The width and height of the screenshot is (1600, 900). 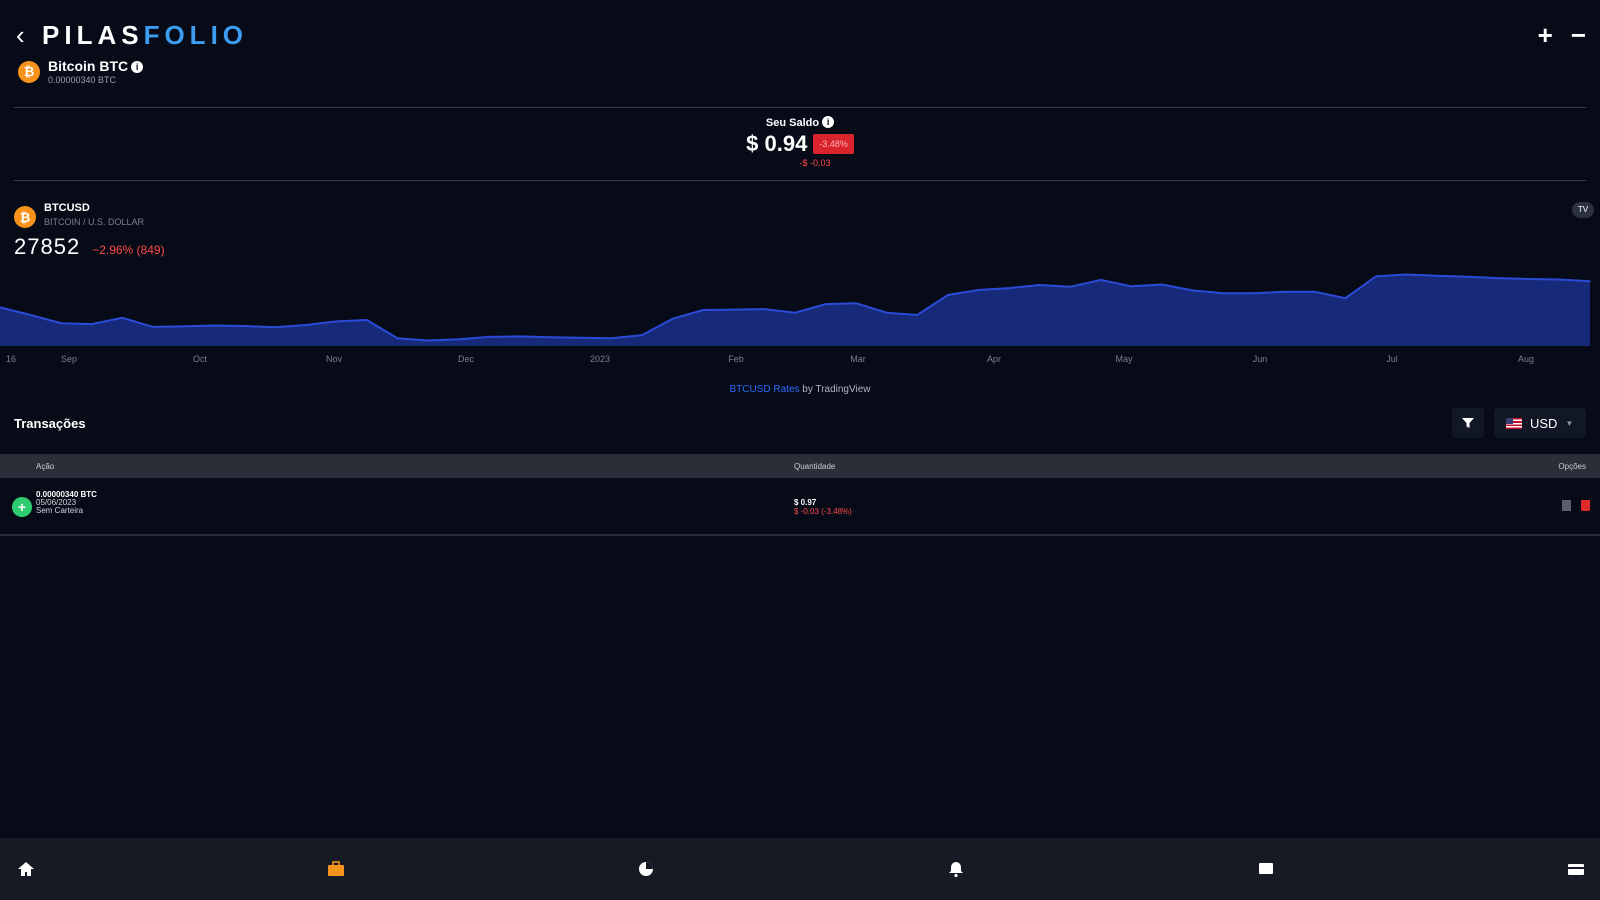 I want to click on x-tick-label: Apr, so click(x=994, y=359).